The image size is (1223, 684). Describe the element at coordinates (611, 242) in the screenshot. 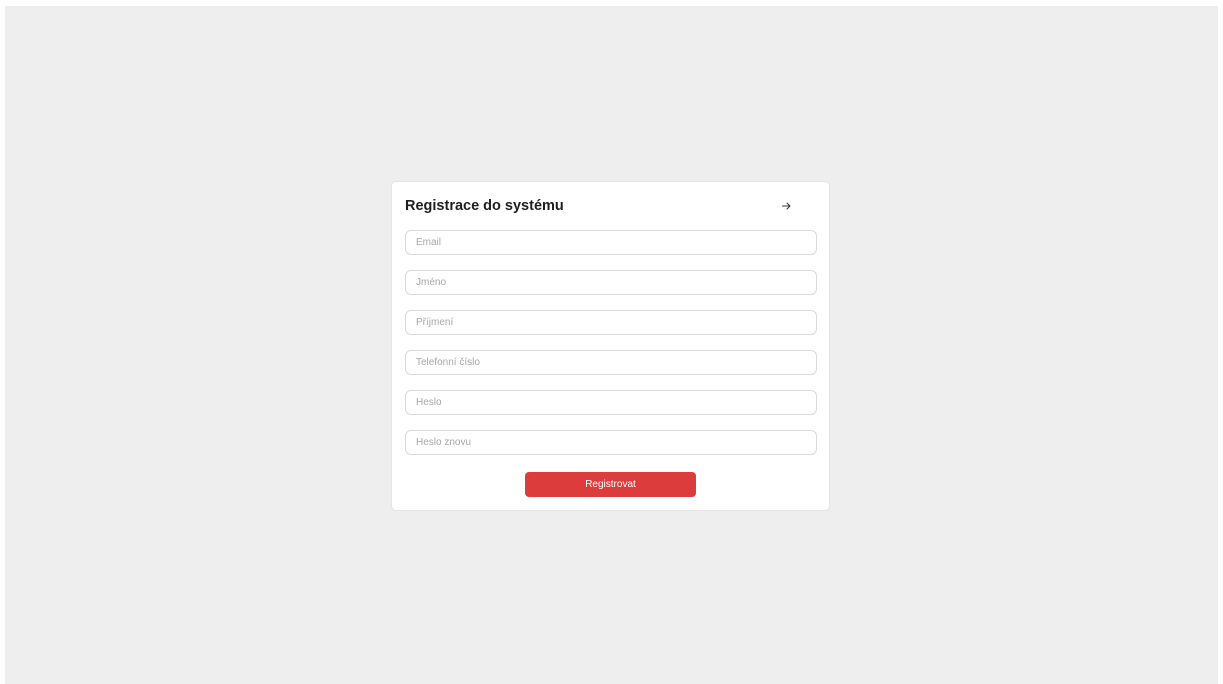

I see `email-field` at that location.